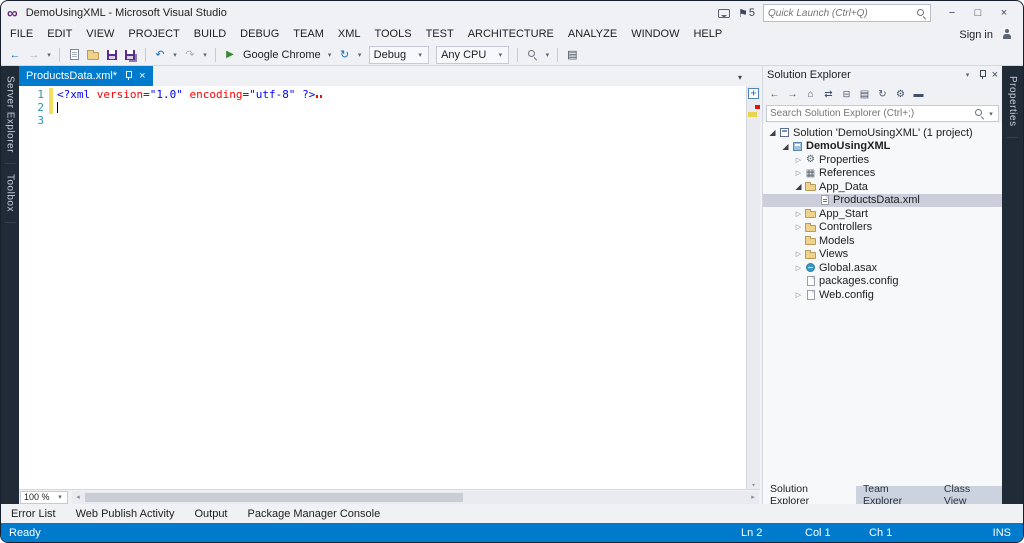 The height and width of the screenshot is (543, 1024). I want to click on find-in-files-button, so click(532, 55).